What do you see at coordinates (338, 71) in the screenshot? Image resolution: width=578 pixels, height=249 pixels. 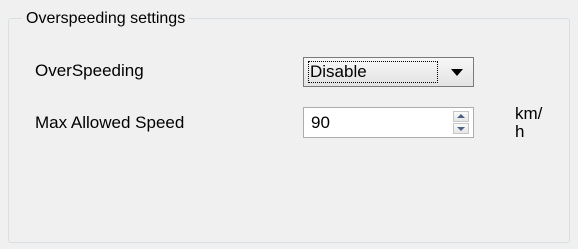 I see `overspeeding-selected-value: Disable` at bounding box center [338, 71].